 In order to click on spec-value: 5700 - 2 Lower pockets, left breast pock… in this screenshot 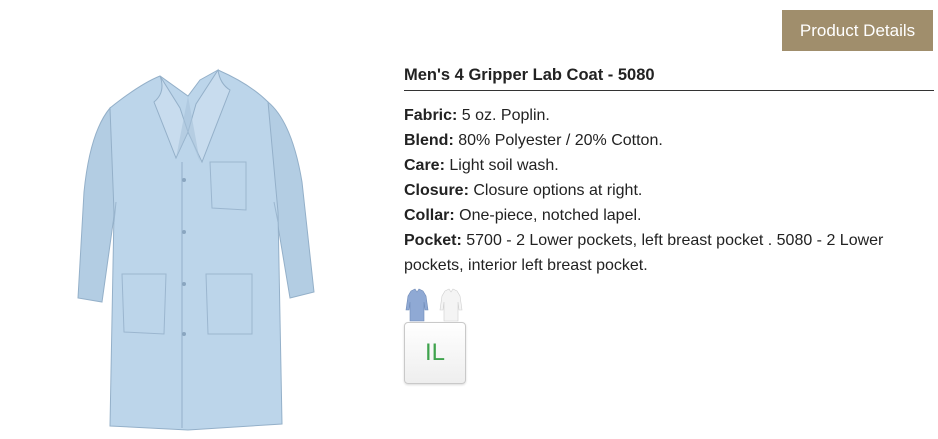, I will do `click(644, 253)`.